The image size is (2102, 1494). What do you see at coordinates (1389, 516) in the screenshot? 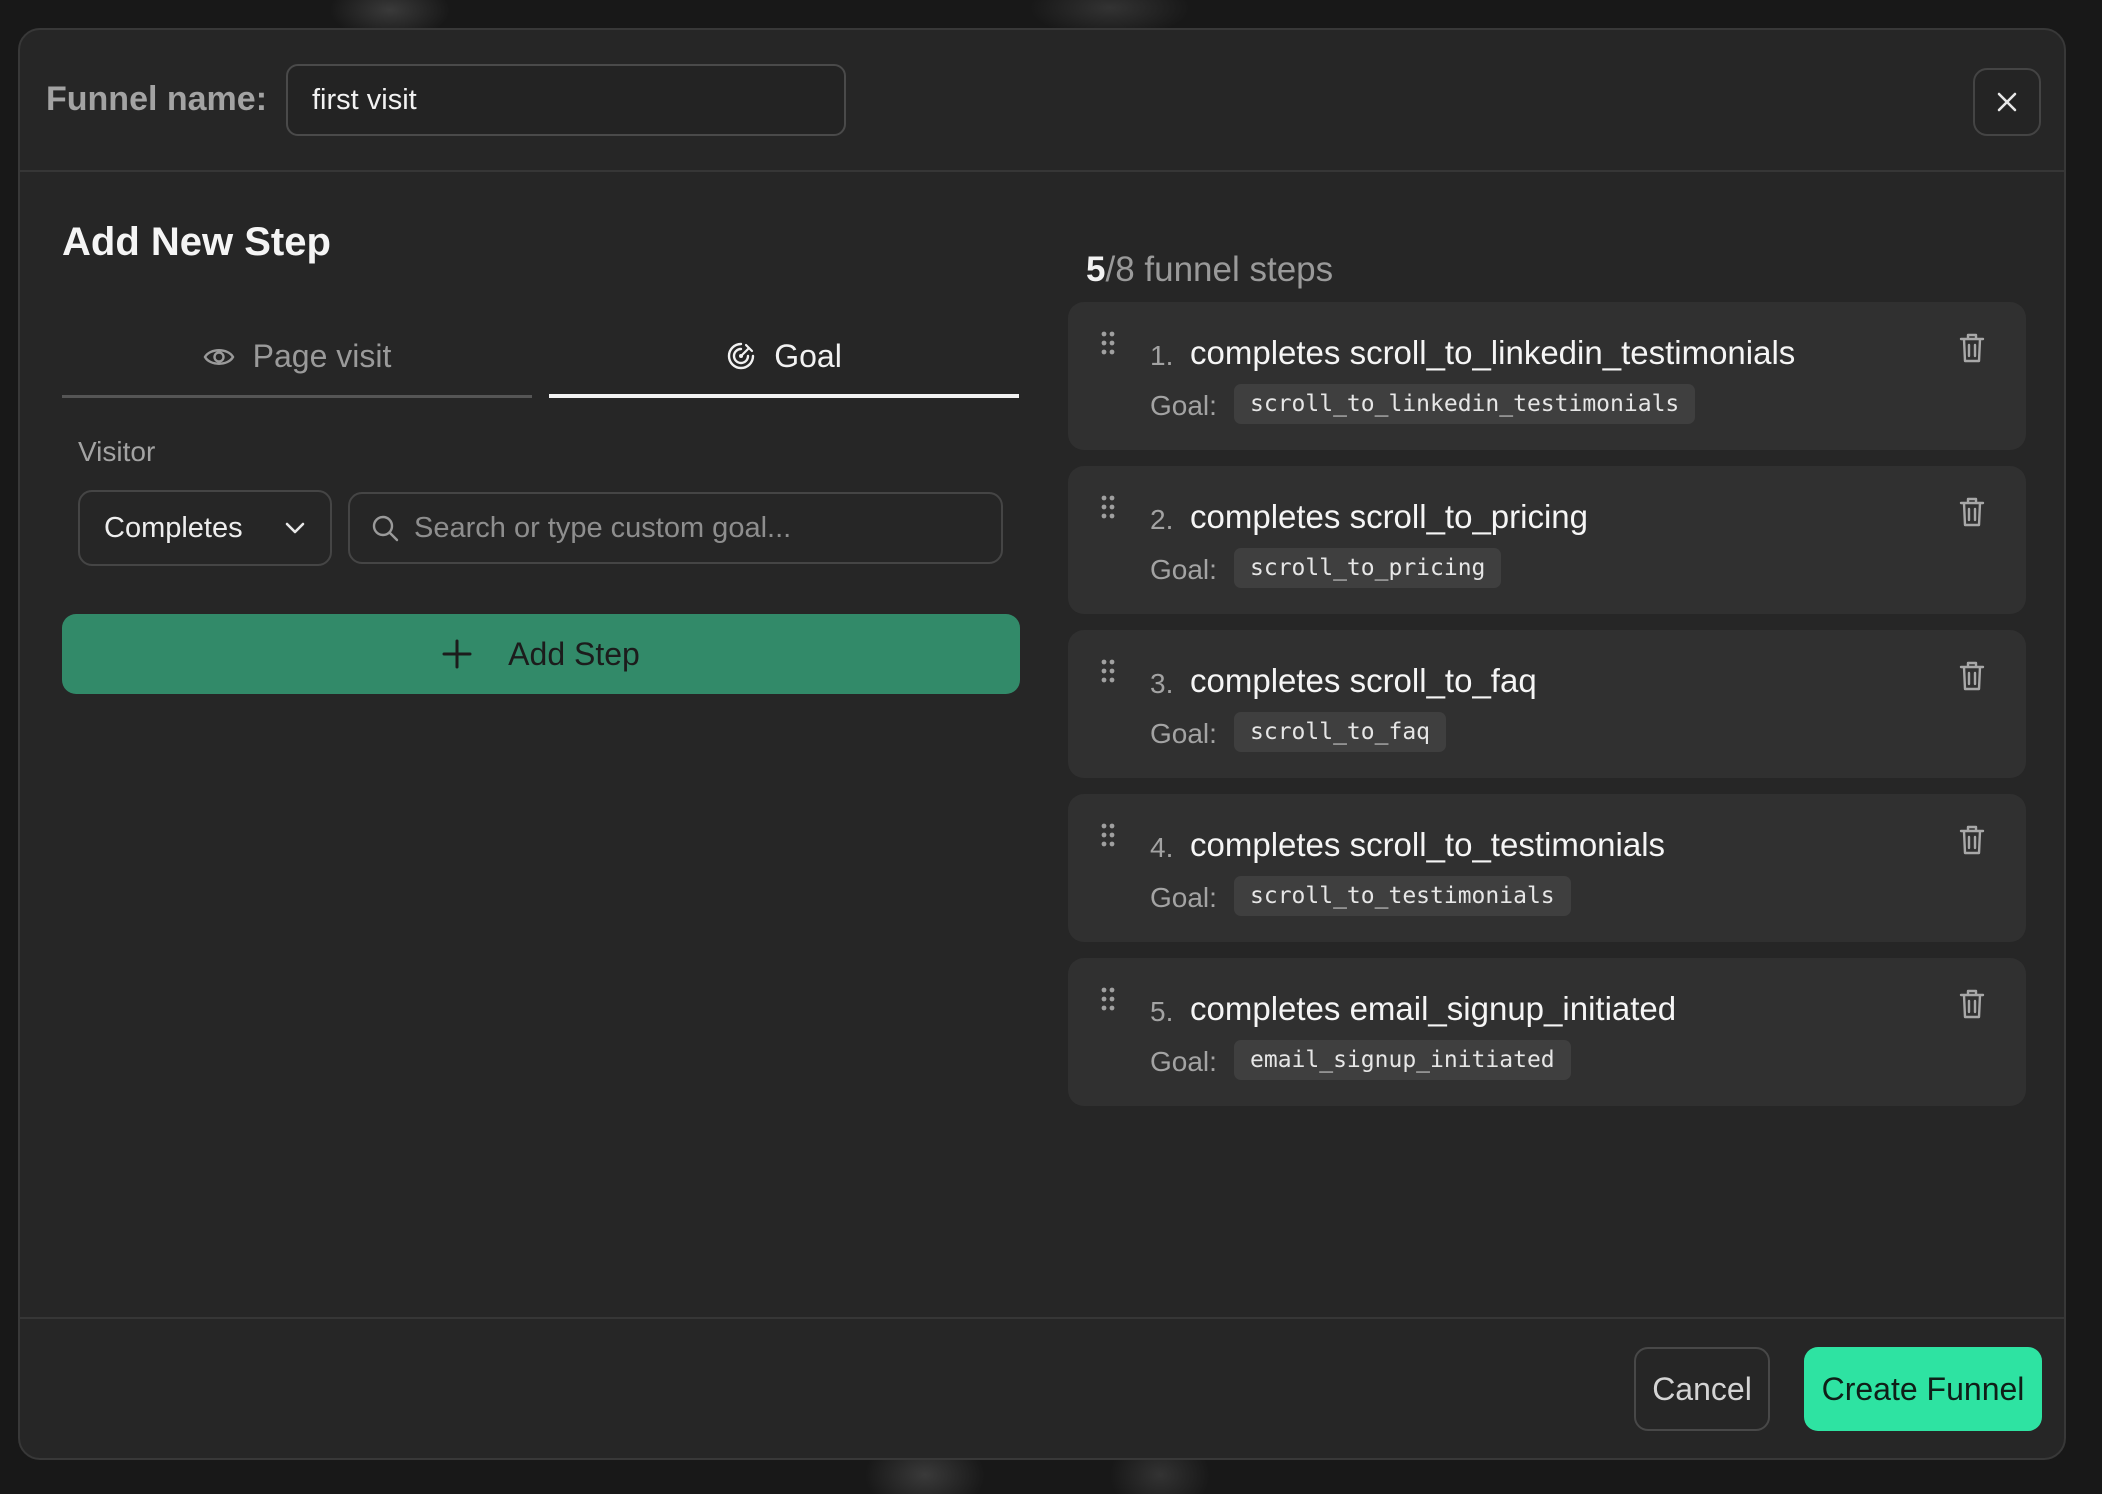
I see `step-title: completes scroll_to_pricing` at bounding box center [1389, 516].